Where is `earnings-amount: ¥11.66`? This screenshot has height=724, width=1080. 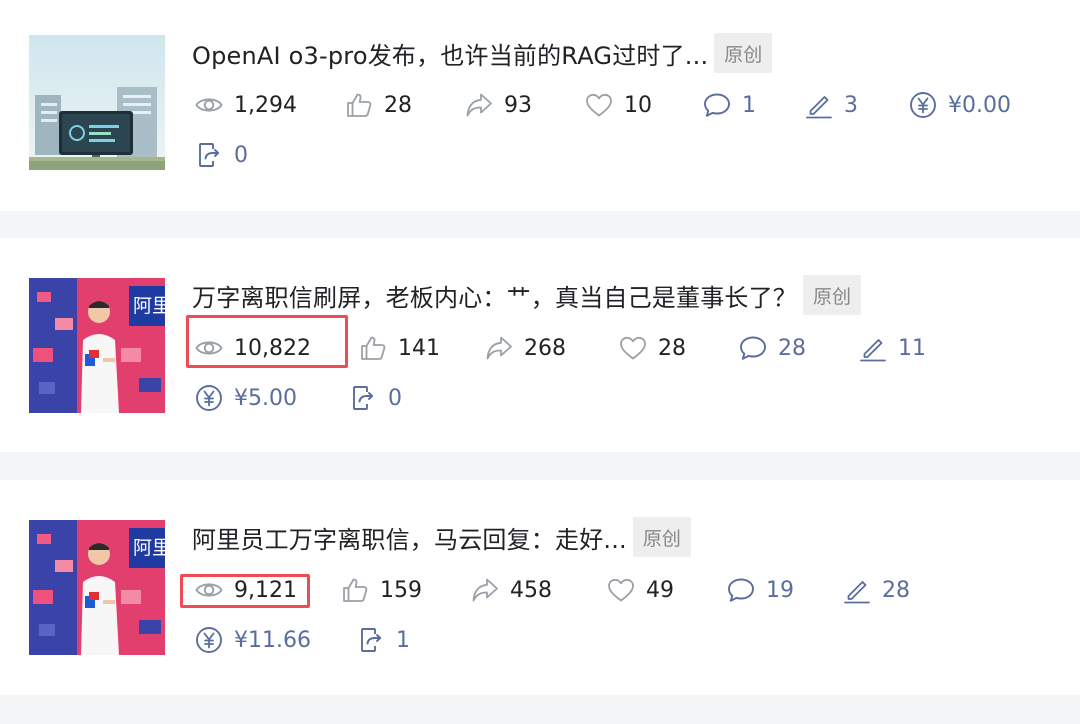
earnings-amount: ¥11.66 is located at coordinates (272, 640).